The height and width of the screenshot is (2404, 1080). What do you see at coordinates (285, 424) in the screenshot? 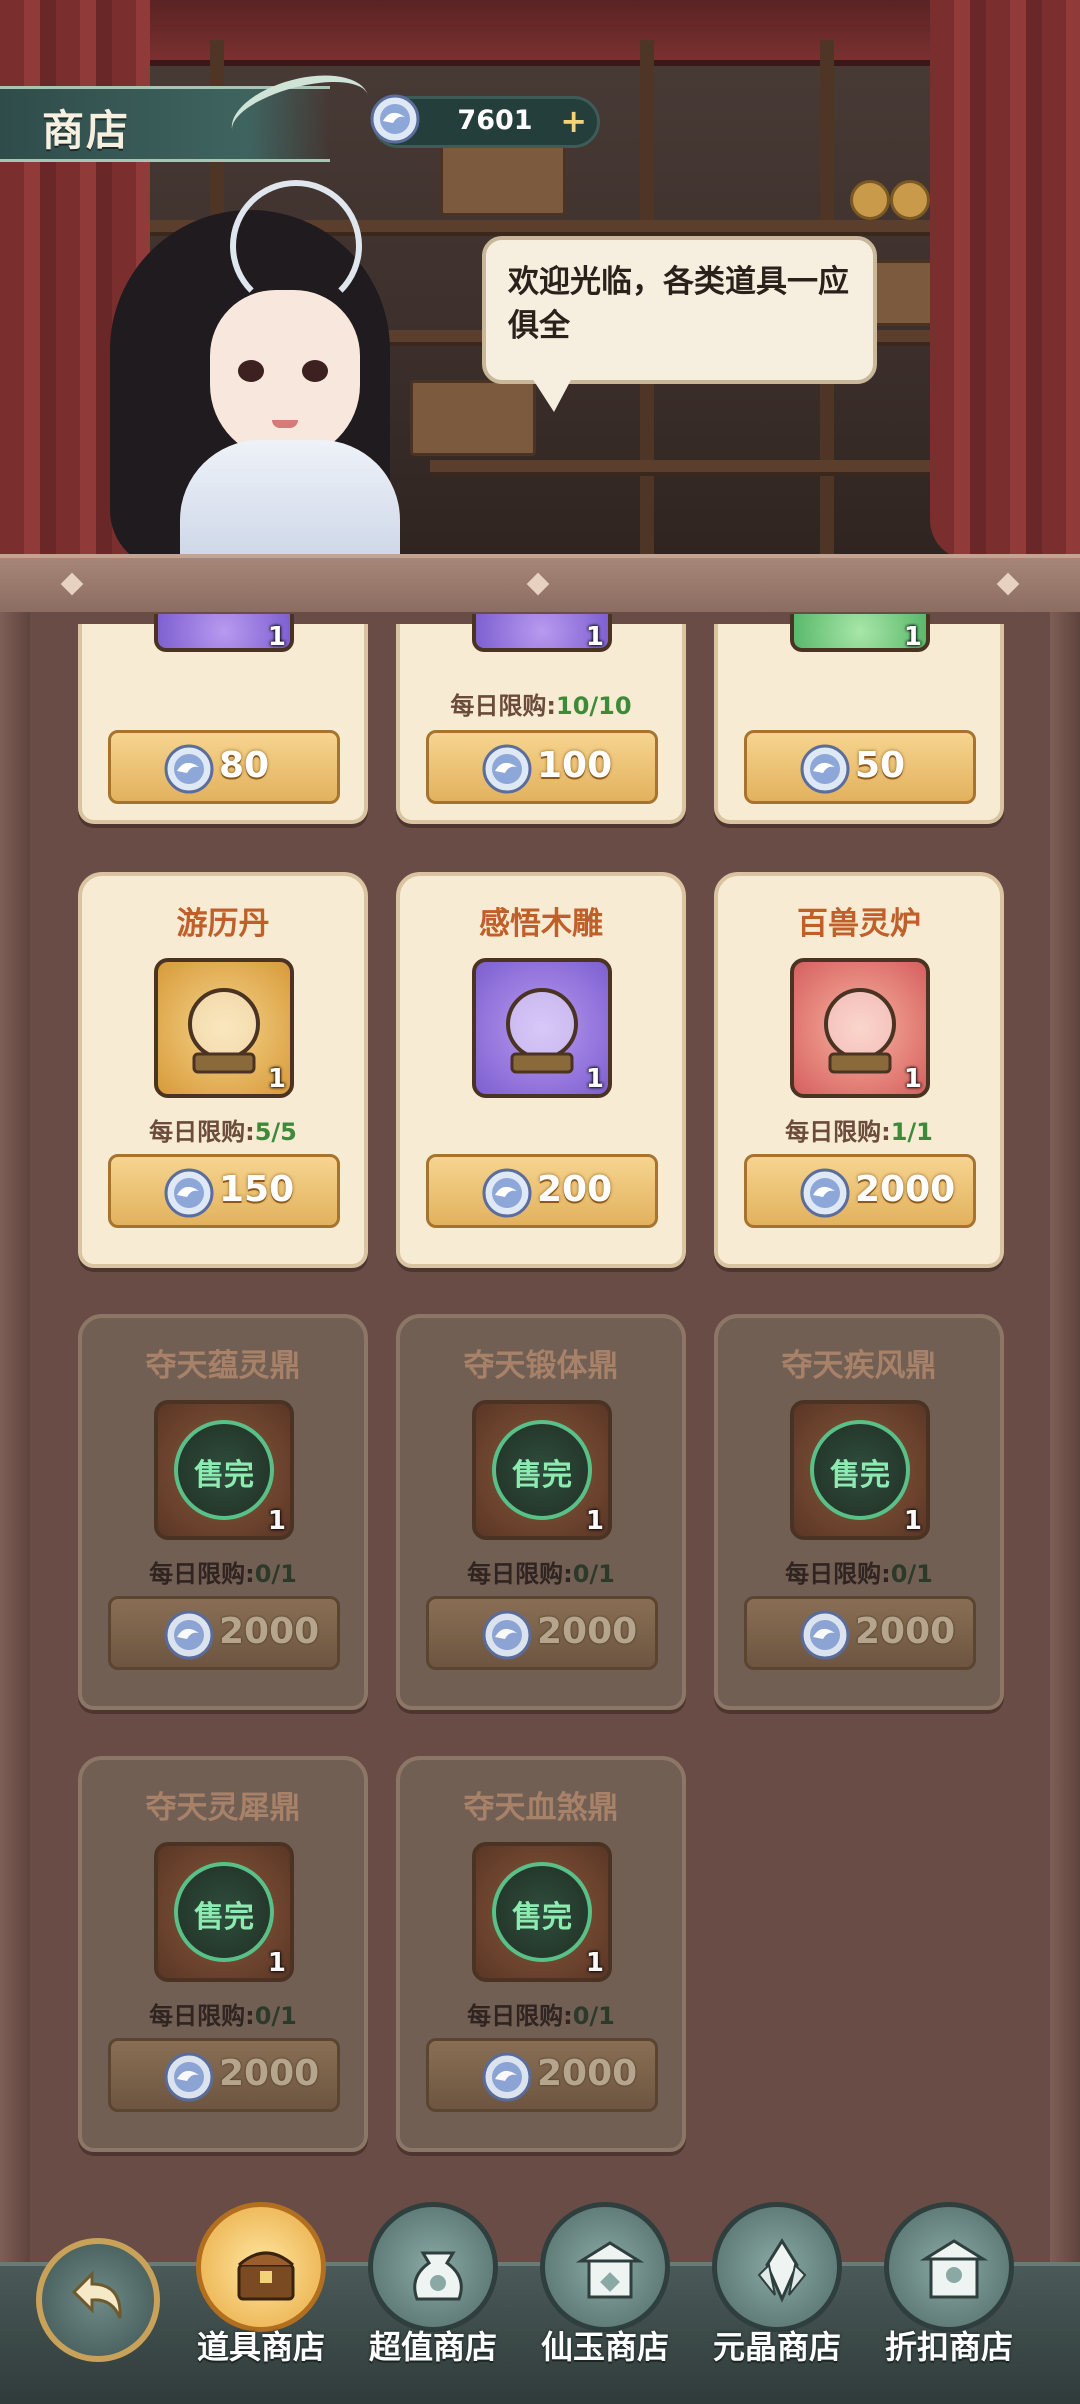
I see `npc-mouth` at bounding box center [285, 424].